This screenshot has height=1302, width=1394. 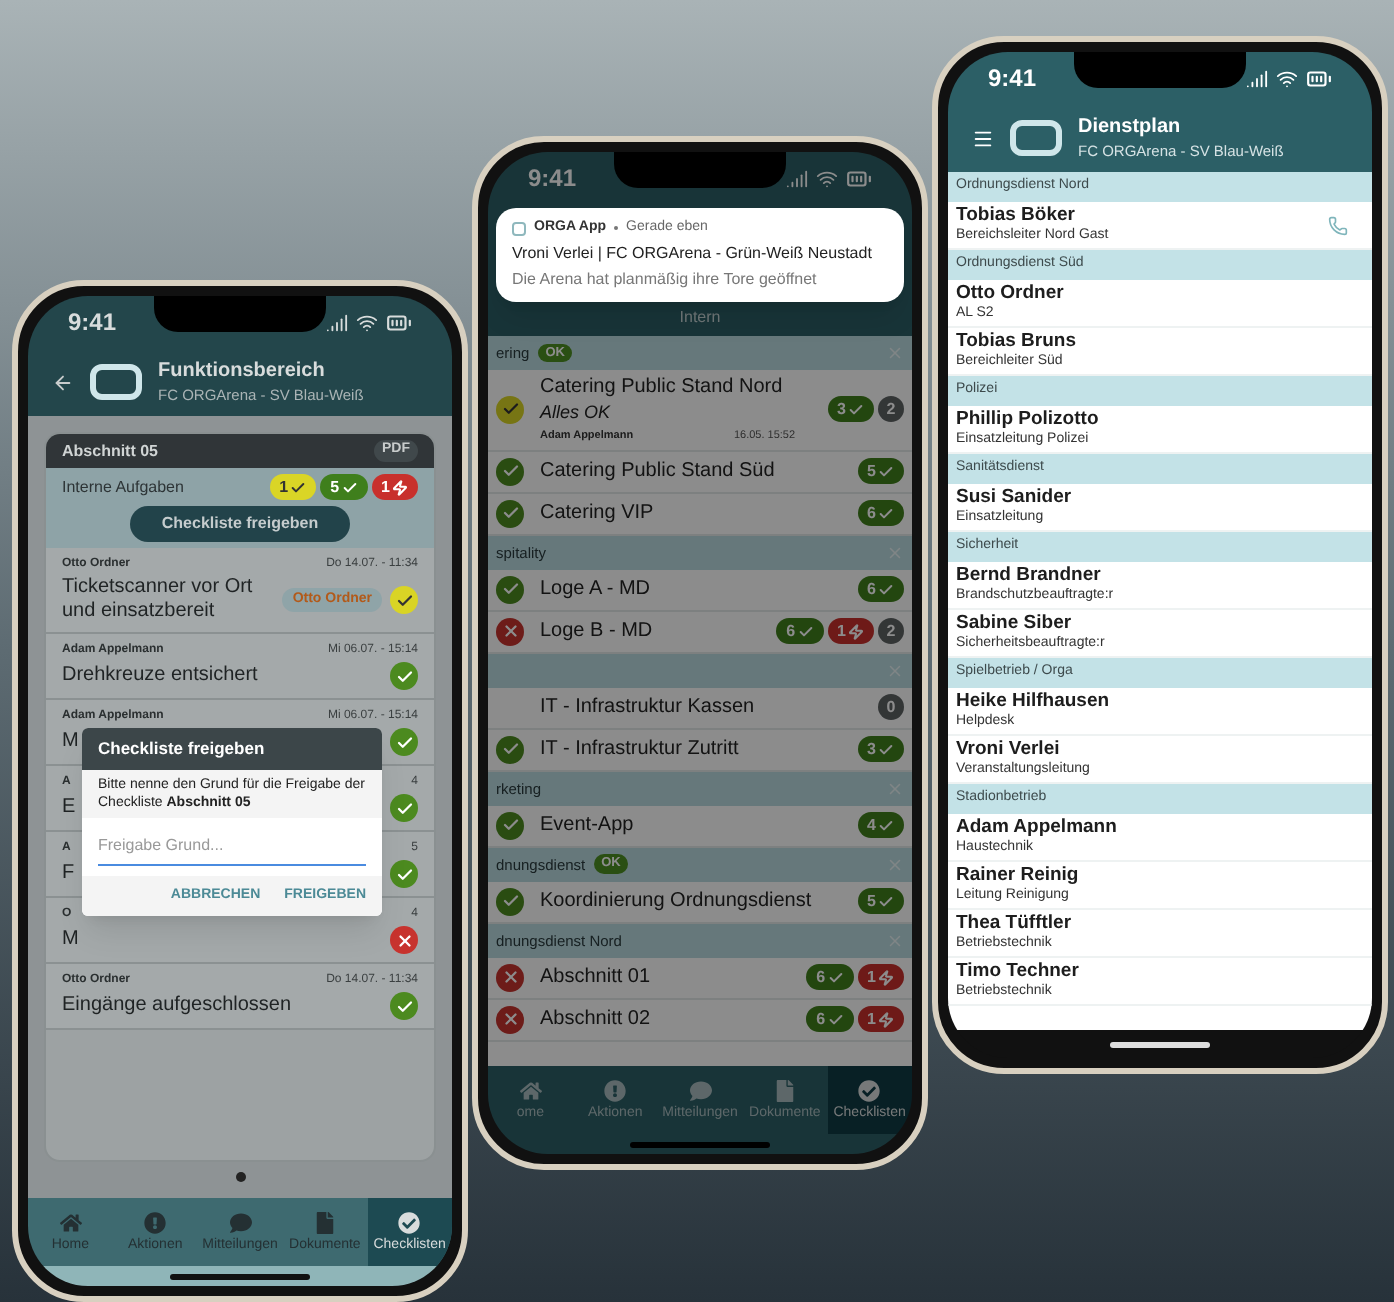 I want to click on header-title: Dienstplan, so click(x=1130, y=129).